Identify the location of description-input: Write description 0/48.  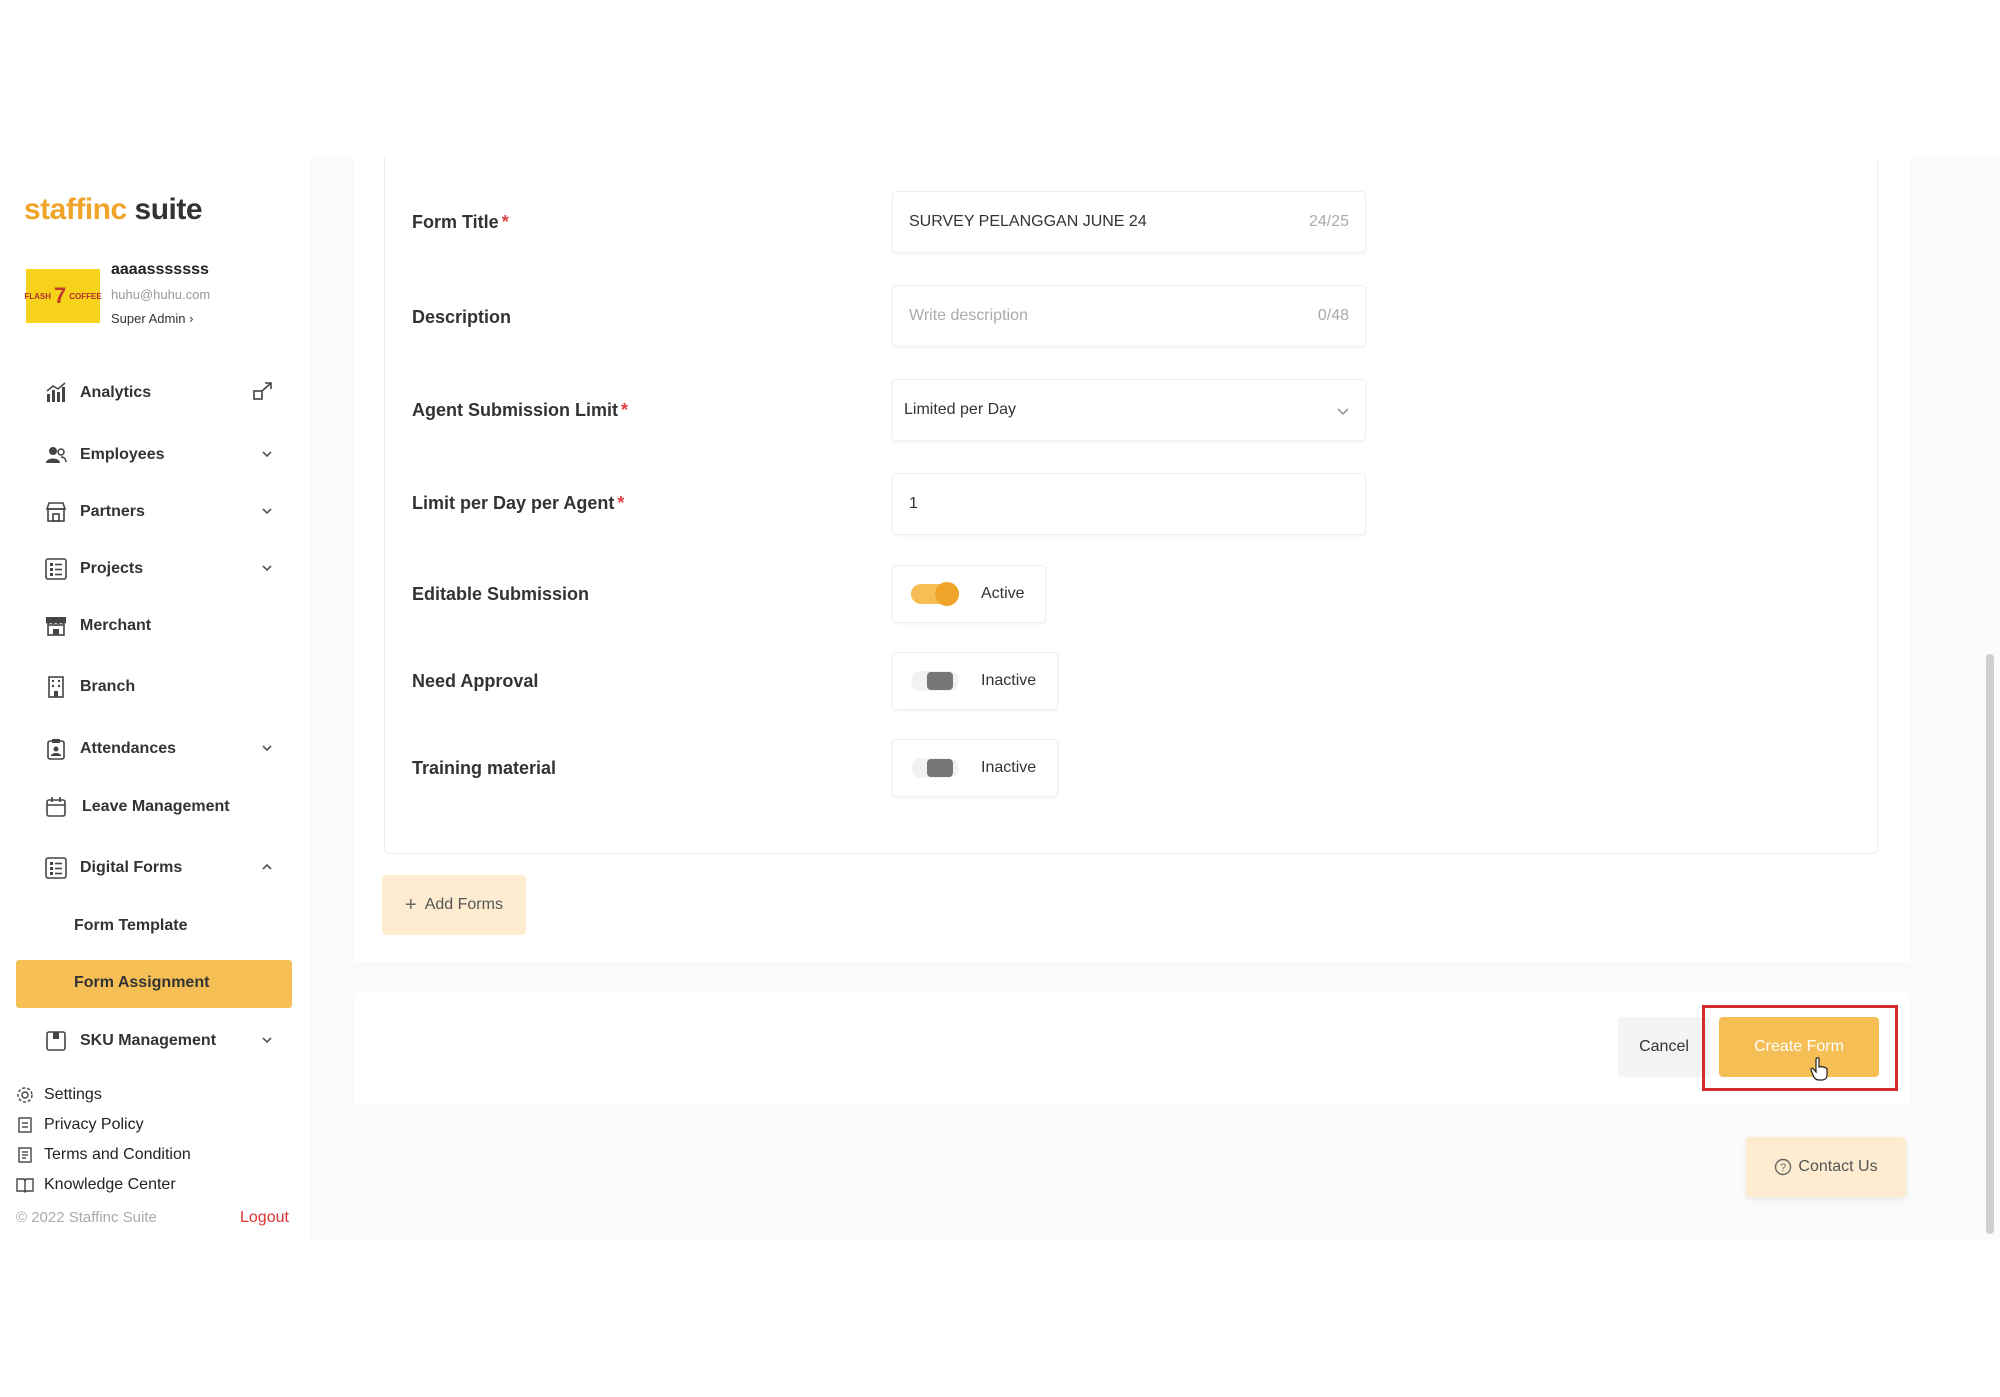
(1129, 316).